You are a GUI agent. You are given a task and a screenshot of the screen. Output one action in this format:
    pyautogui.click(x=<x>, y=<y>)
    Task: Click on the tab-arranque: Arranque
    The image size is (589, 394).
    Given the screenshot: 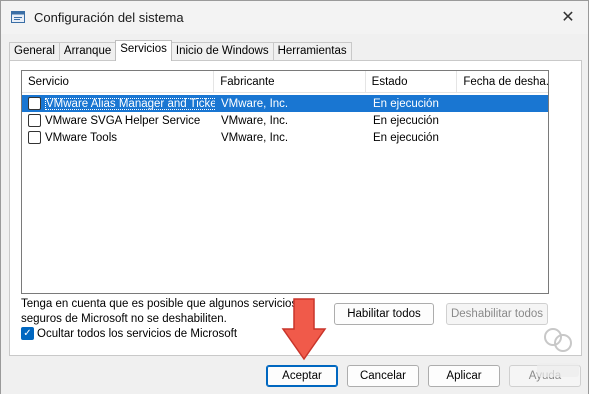 What is the action you would take?
    pyautogui.click(x=87, y=51)
    